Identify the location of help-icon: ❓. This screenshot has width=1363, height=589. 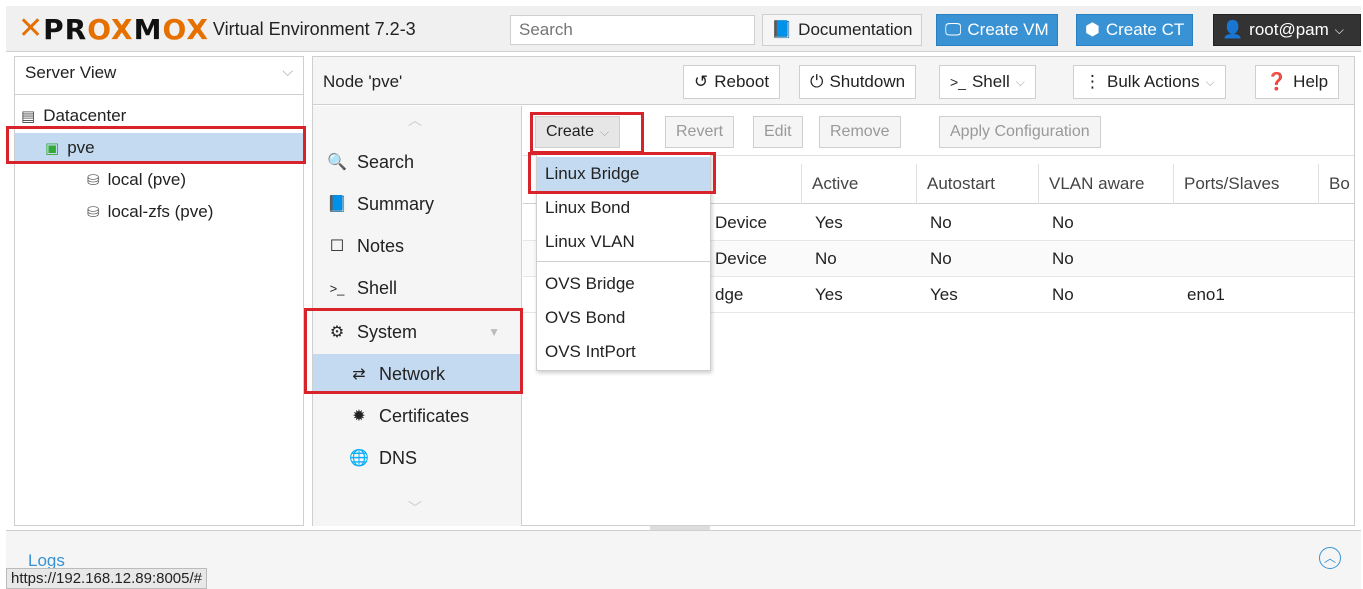
(1277, 81).